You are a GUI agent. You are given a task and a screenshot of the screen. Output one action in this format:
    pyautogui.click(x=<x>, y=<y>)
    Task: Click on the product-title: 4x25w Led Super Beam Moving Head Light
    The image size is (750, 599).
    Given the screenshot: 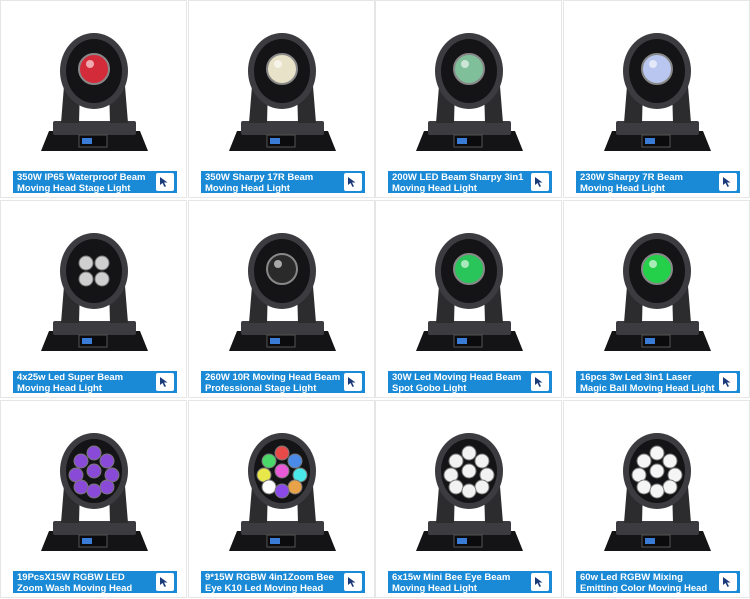 What is the action you would take?
    pyautogui.click(x=70, y=382)
    